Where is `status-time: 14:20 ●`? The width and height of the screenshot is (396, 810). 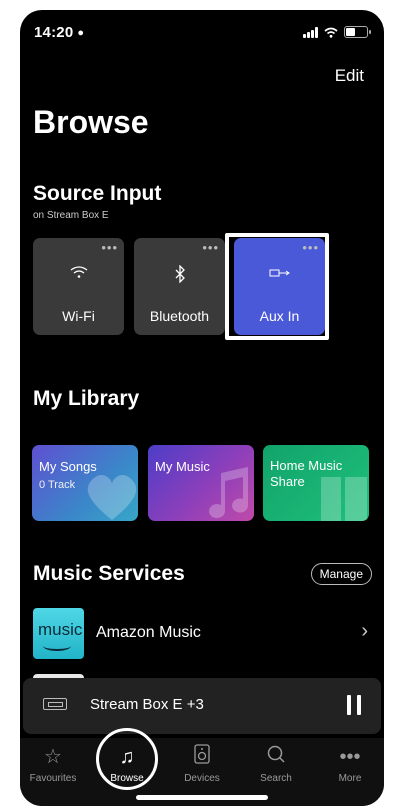
status-time: 14:20 ● is located at coordinates (59, 32).